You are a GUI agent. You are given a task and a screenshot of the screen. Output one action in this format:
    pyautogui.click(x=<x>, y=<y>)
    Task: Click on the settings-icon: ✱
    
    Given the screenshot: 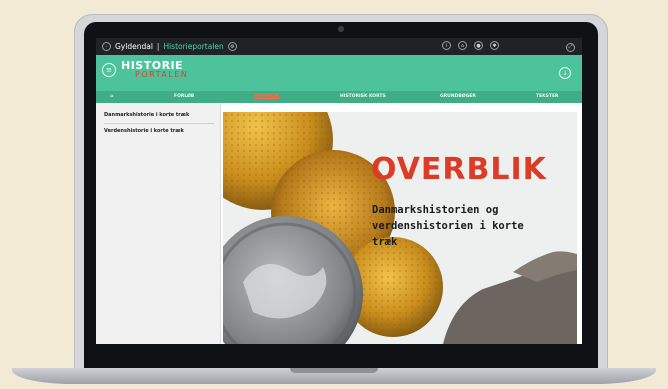 What is the action you would take?
    pyautogui.click(x=494, y=45)
    